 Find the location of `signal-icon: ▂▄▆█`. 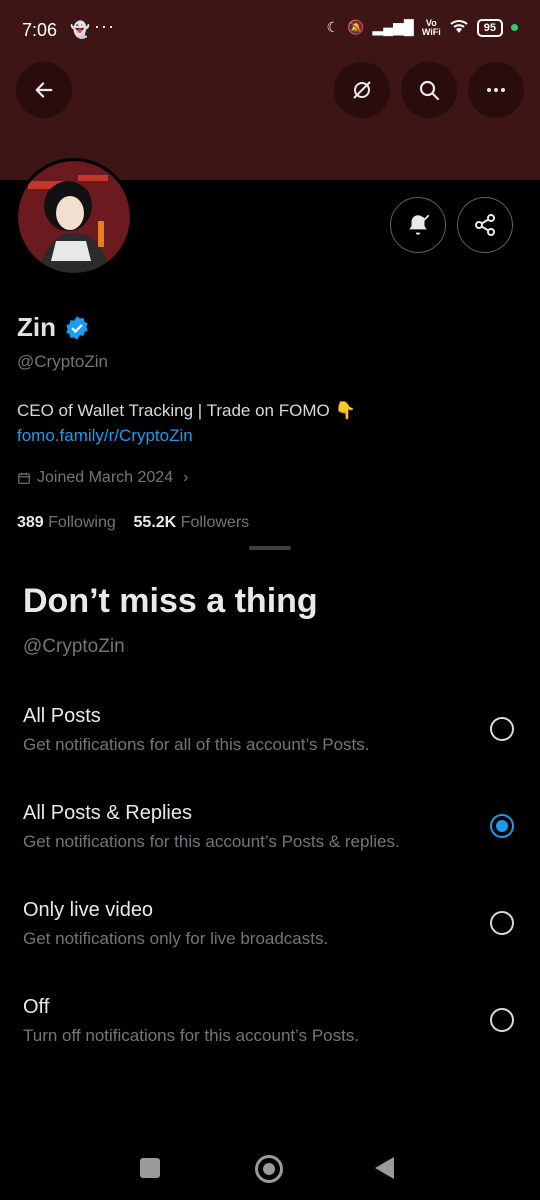

signal-icon: ▂▄▆█ is located at coordinates (393, 27).